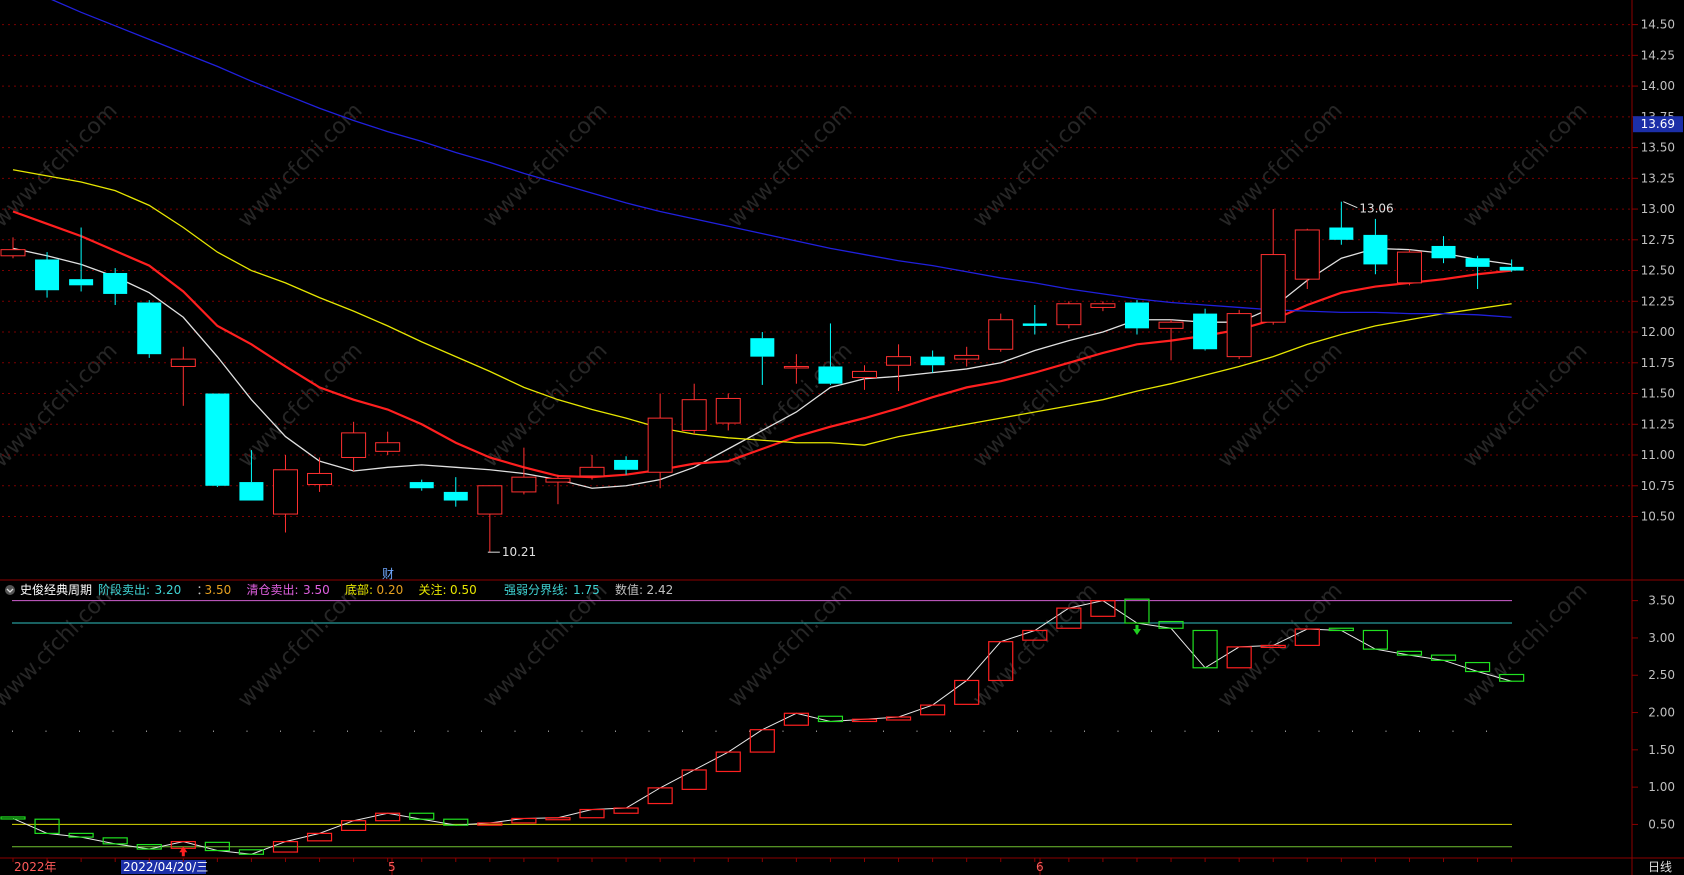 The image size is (1684, 875). Describe the element at coordinates (35, 867) in the screenshot. I see `x-label-year: 2022年` at that location.